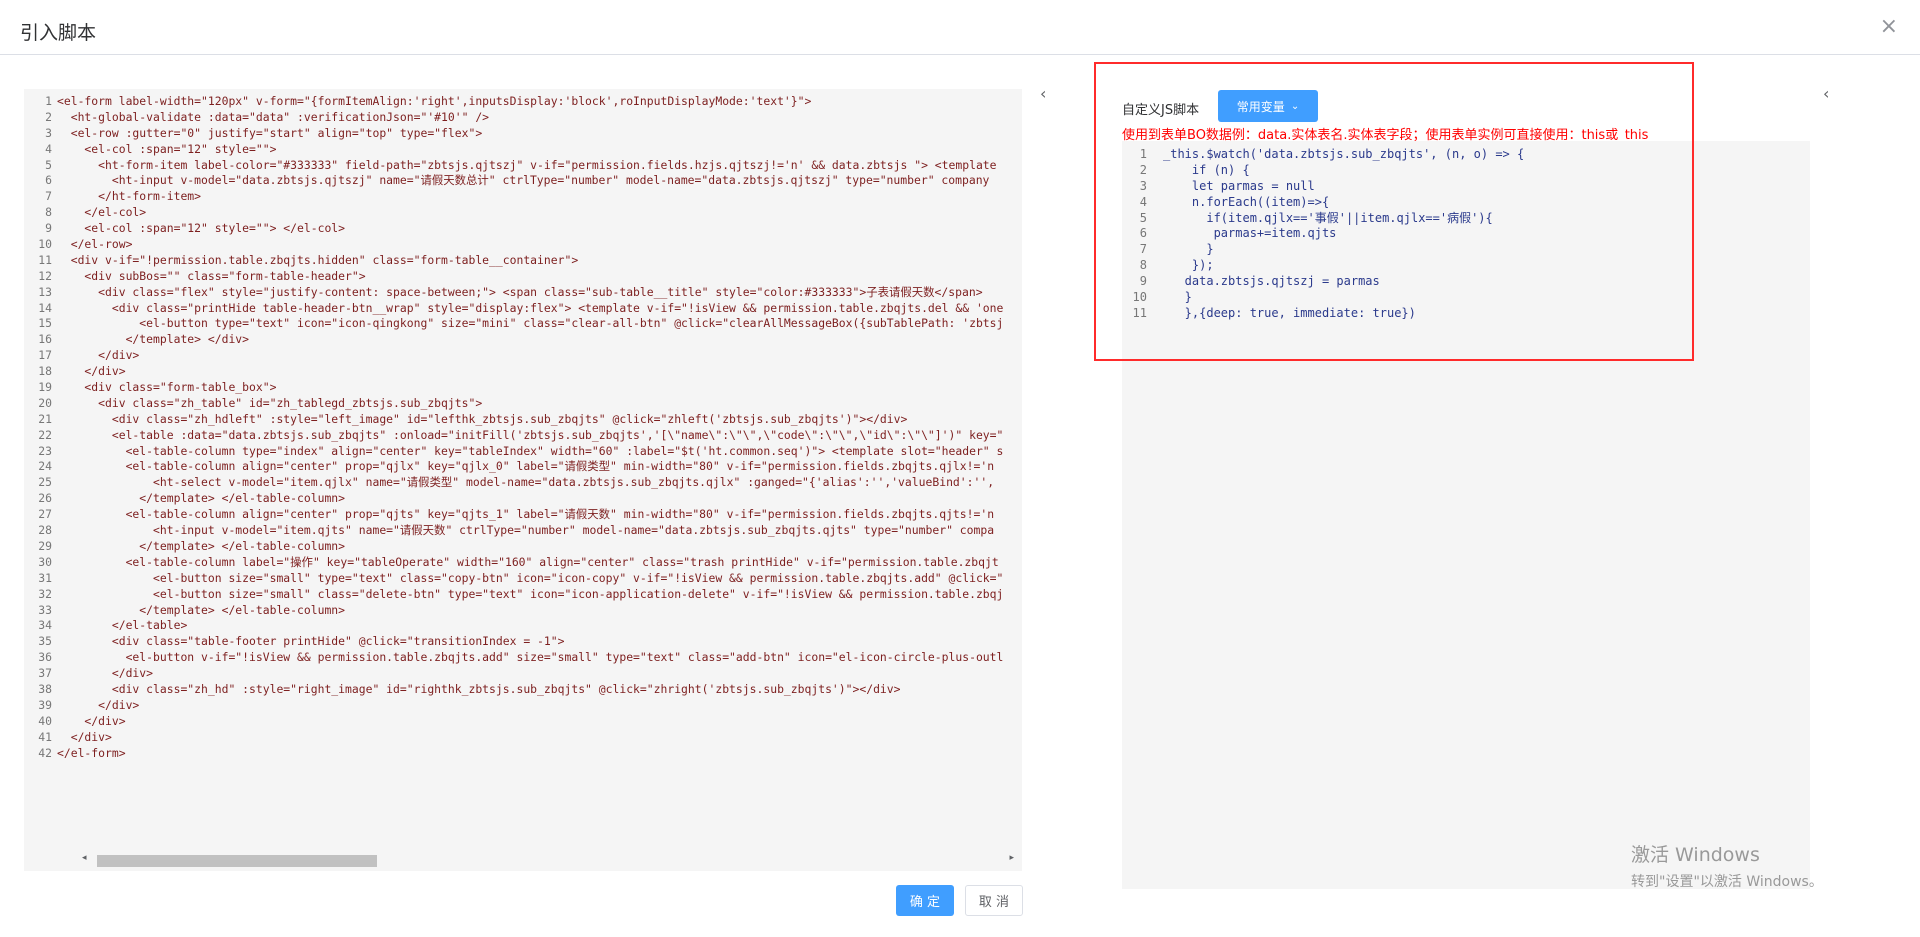 This screenshot has height=937, width=1920. What do you see at coordinates (523, 388) in the screenshot?
I see `code-line: 19 <div class="form-table_box">` at bounding box center [523, 388].